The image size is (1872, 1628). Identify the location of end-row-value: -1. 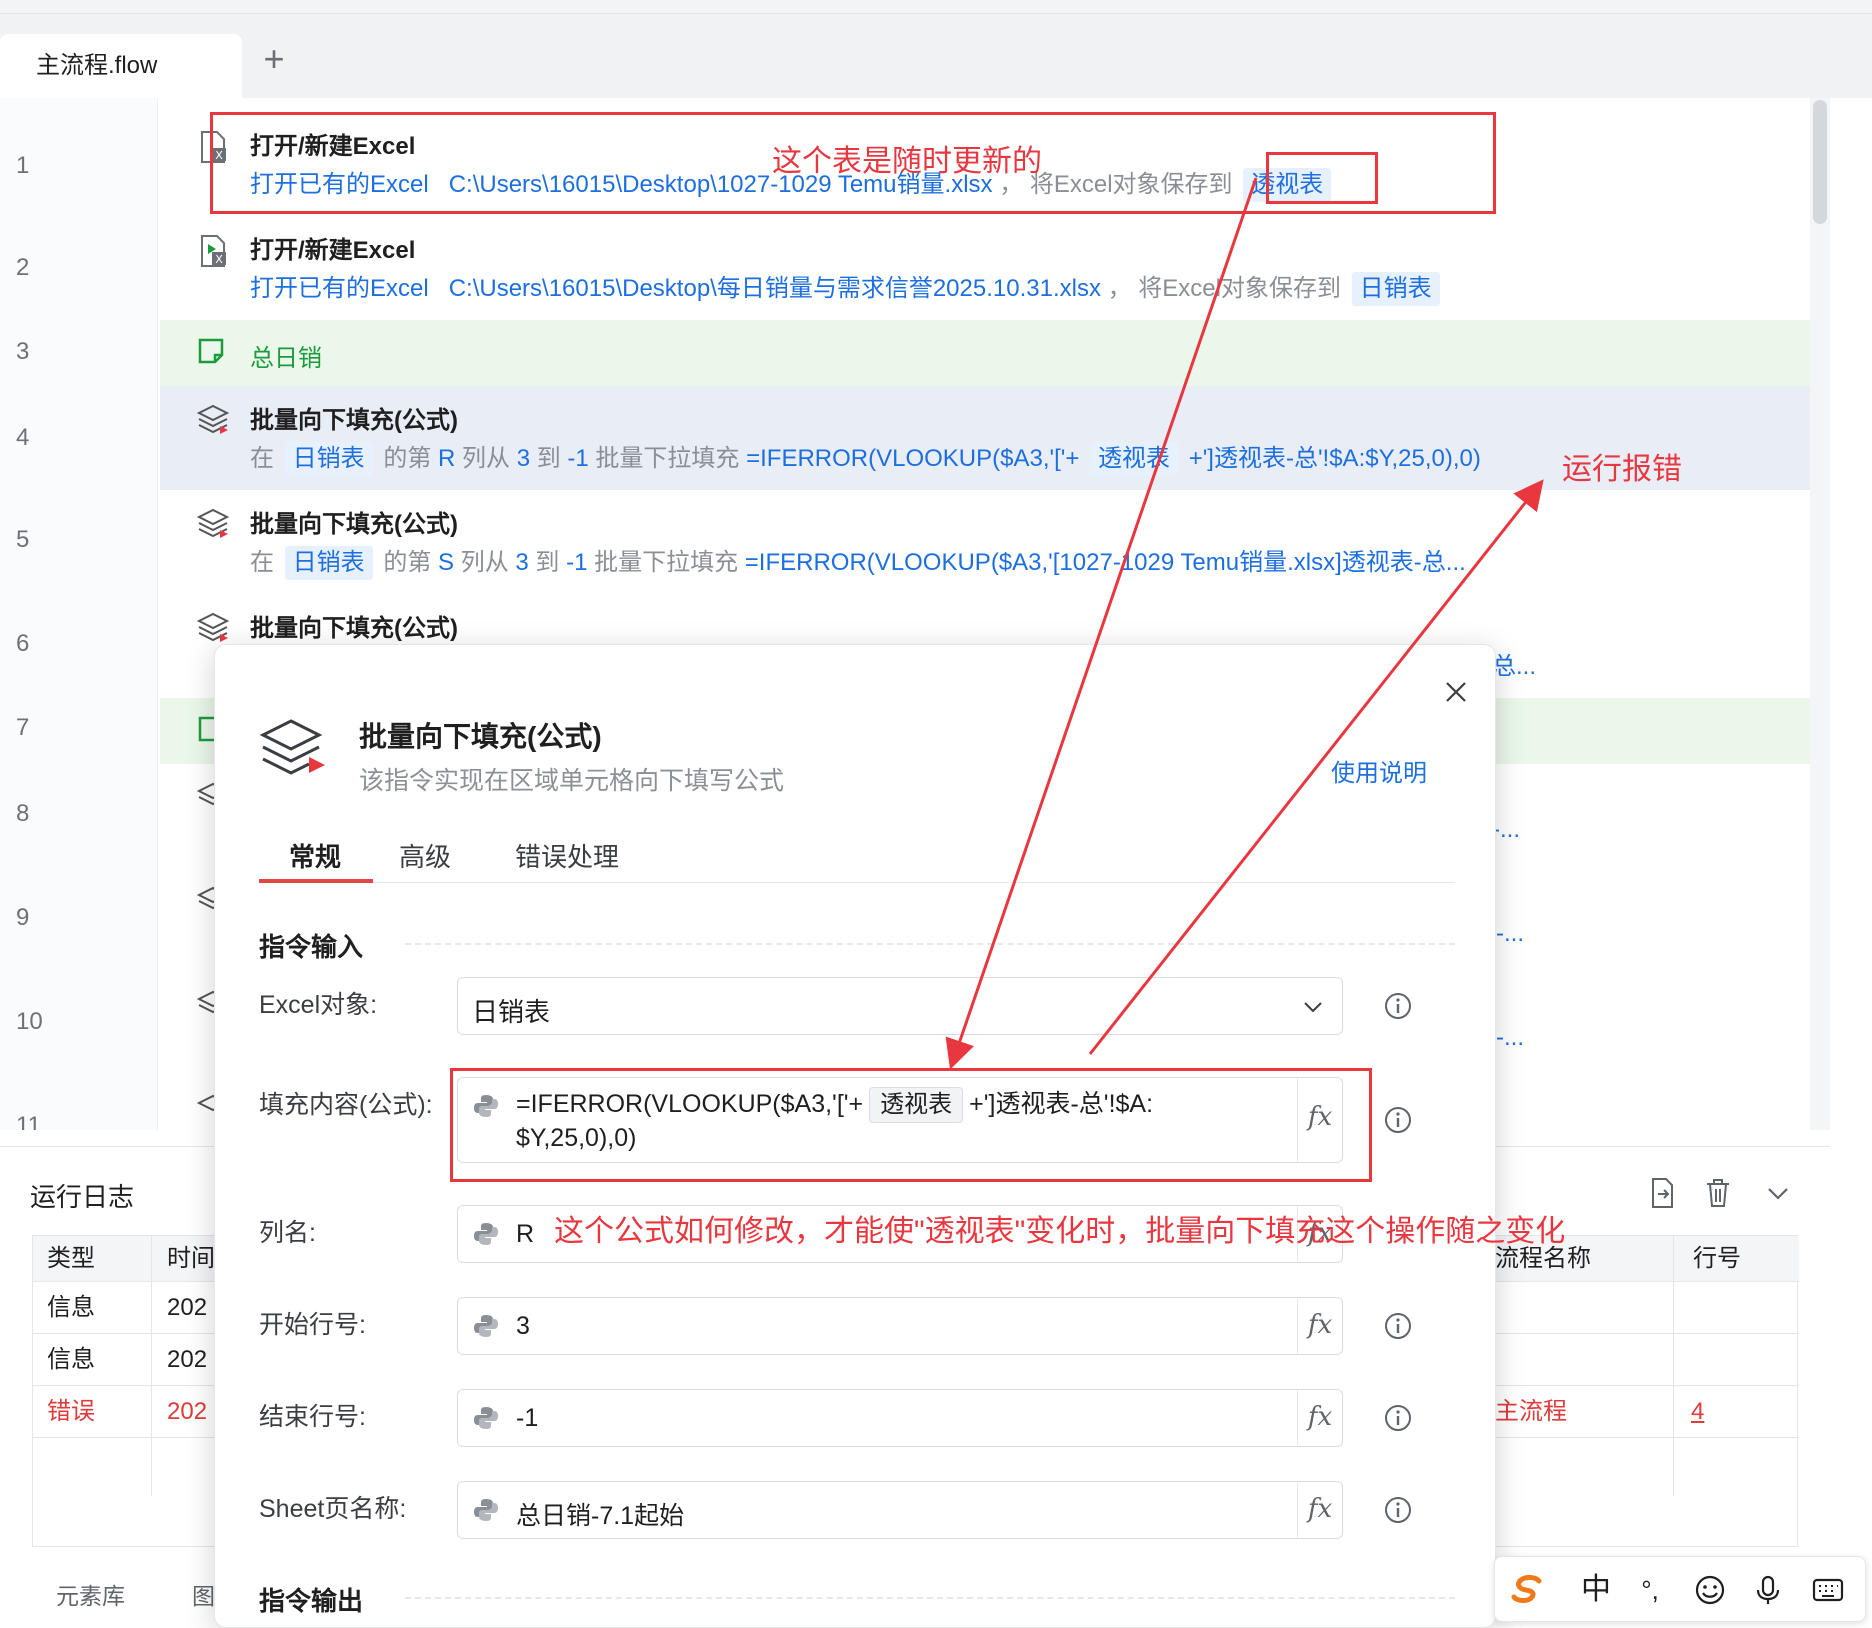
(527, 1418).